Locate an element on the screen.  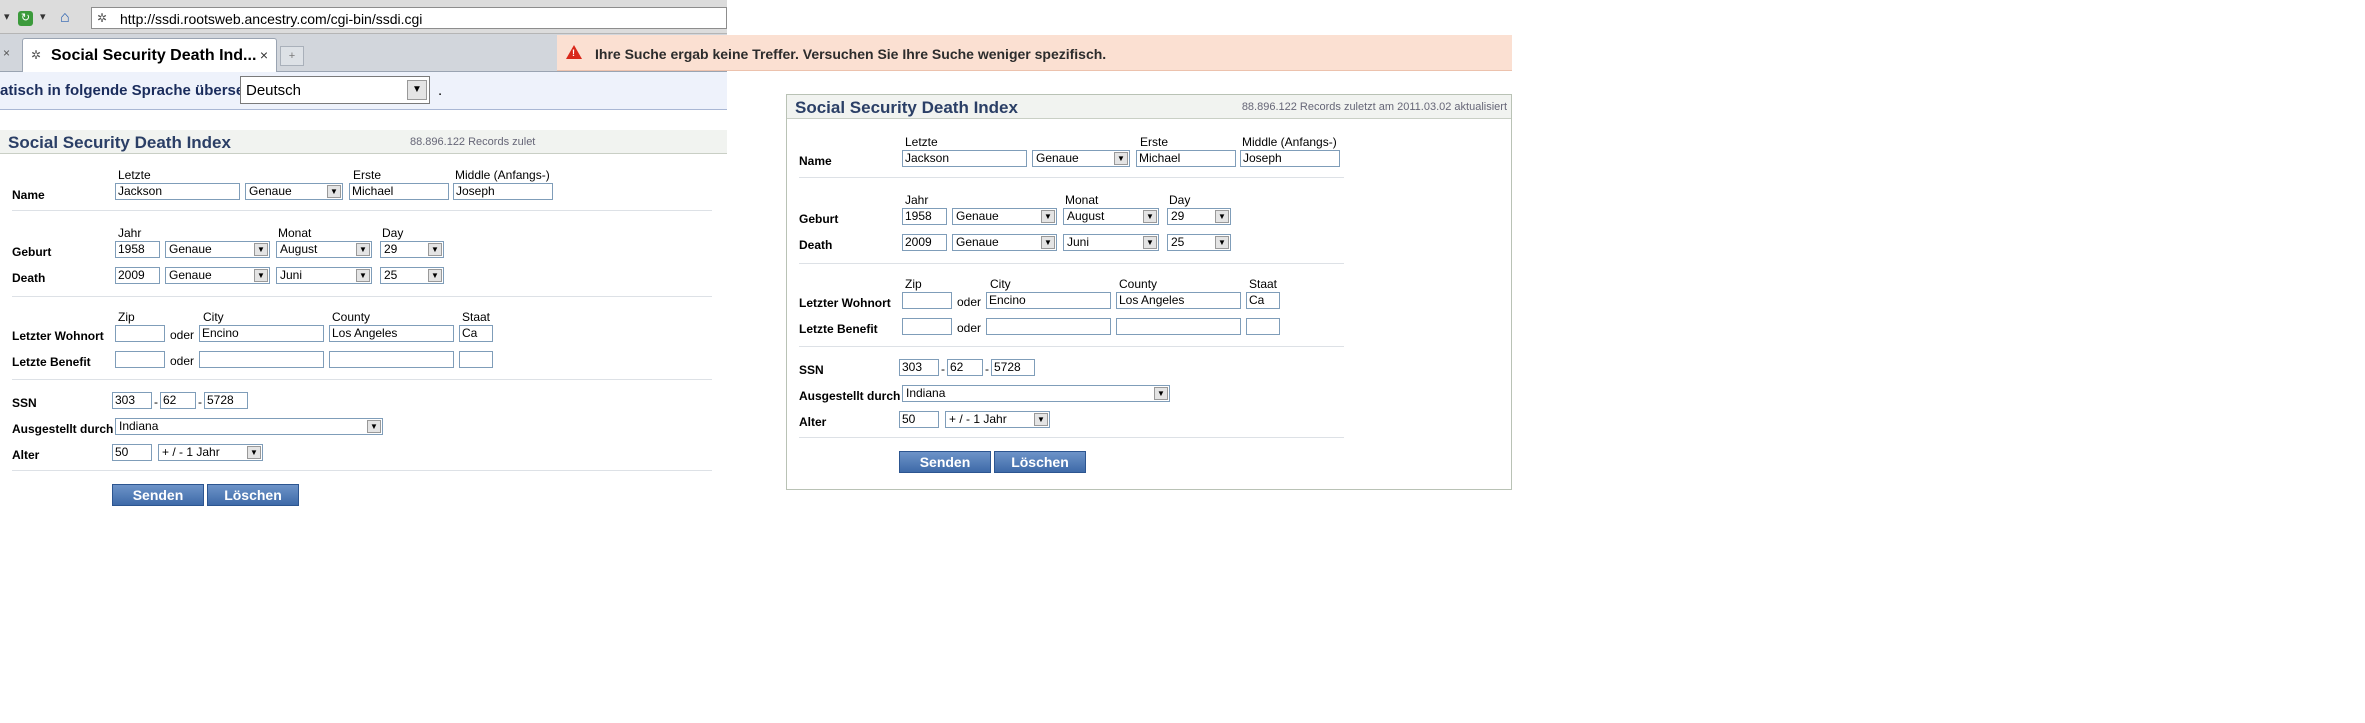
language-value: Deutsch is located at coordinates (274, 90).